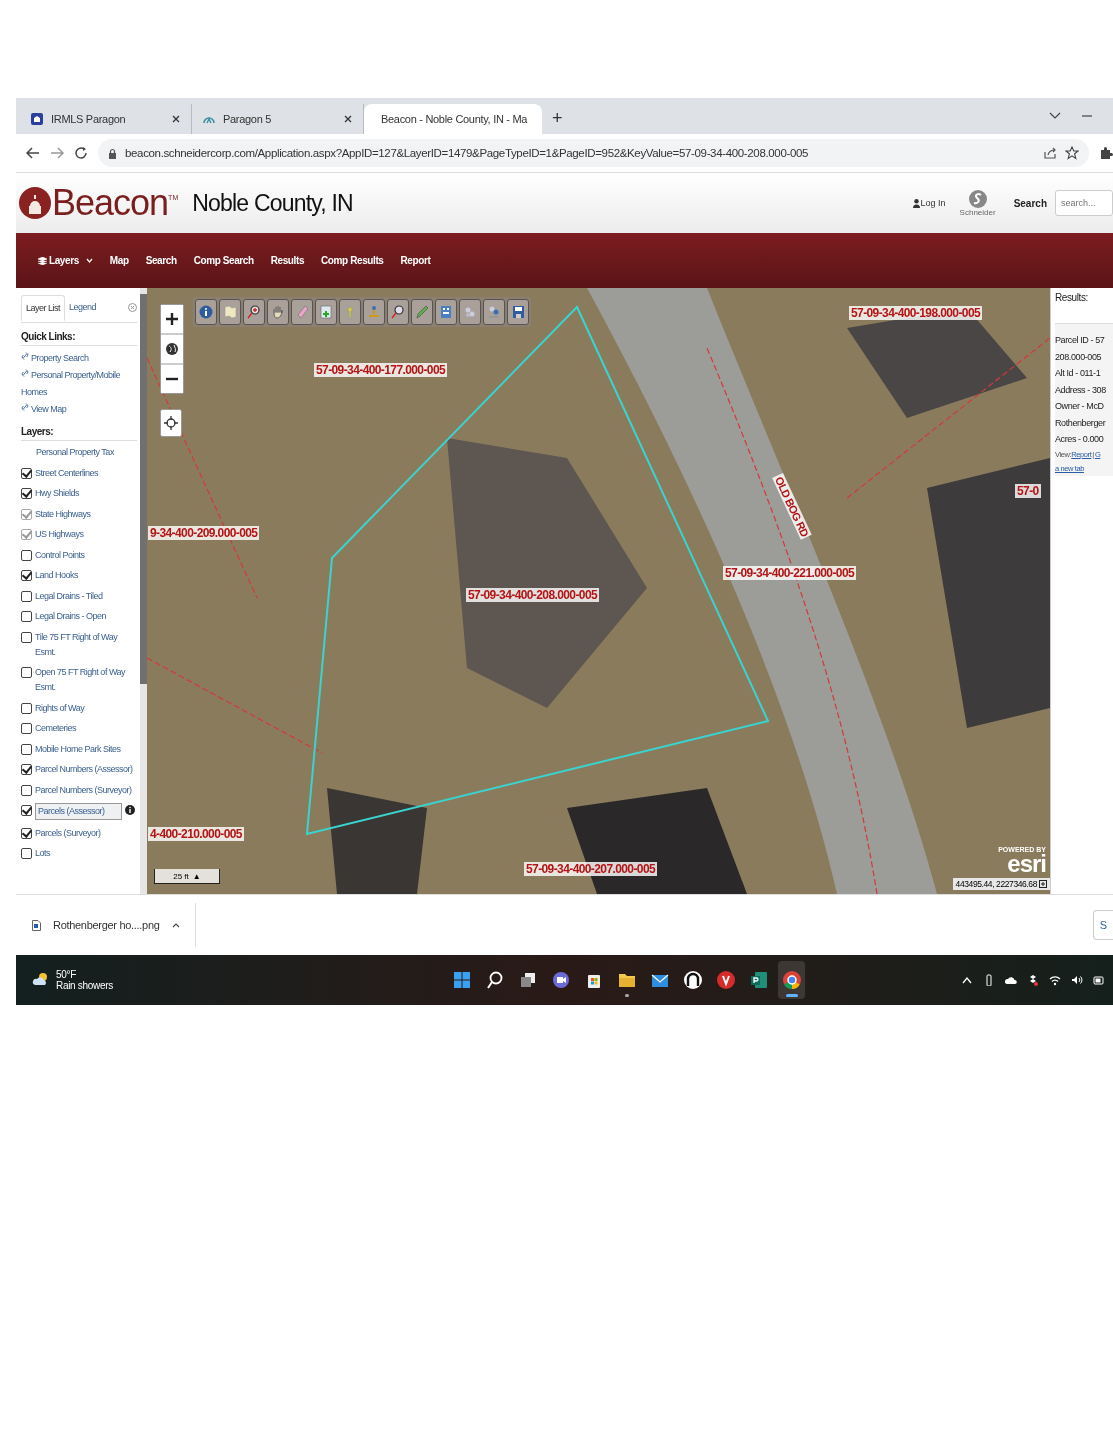  I want to click on arch-logo-icon, so click(692, 980).